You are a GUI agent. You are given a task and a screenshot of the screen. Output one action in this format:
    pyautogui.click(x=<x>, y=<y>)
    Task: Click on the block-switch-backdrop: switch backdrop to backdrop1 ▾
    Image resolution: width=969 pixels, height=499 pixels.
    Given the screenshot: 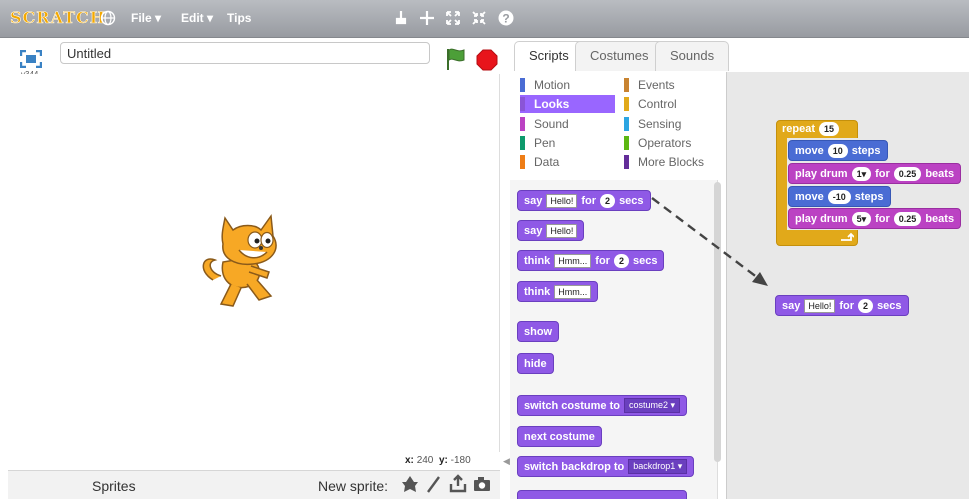 What is the action you would take?
    pyautogui.click(x=606, y=466)
    